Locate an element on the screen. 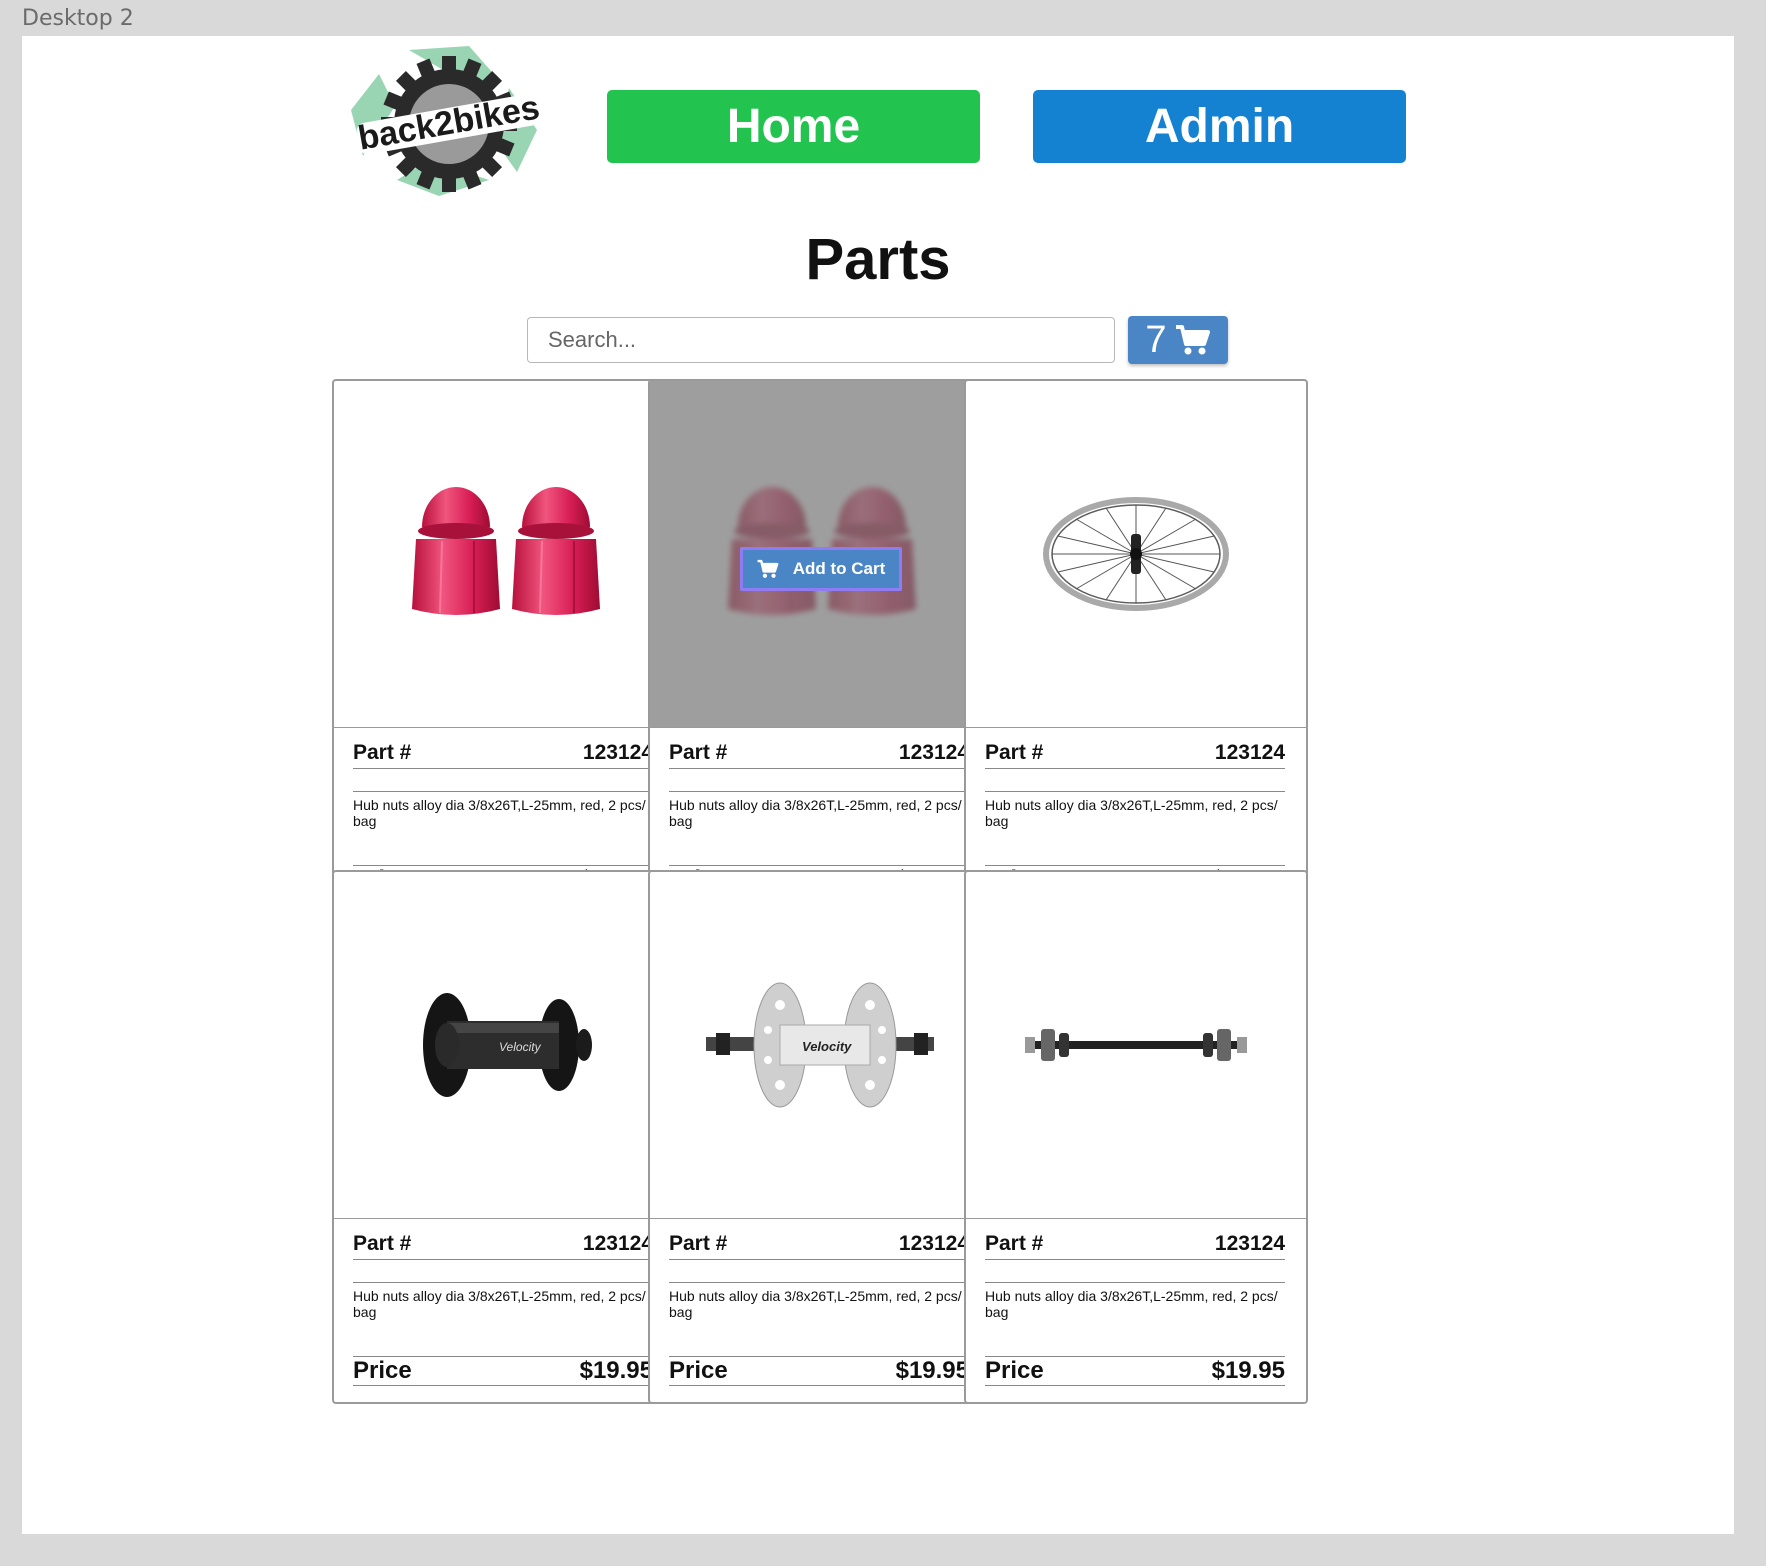  cart-count: 7 is located at coordinates (1156, 339).